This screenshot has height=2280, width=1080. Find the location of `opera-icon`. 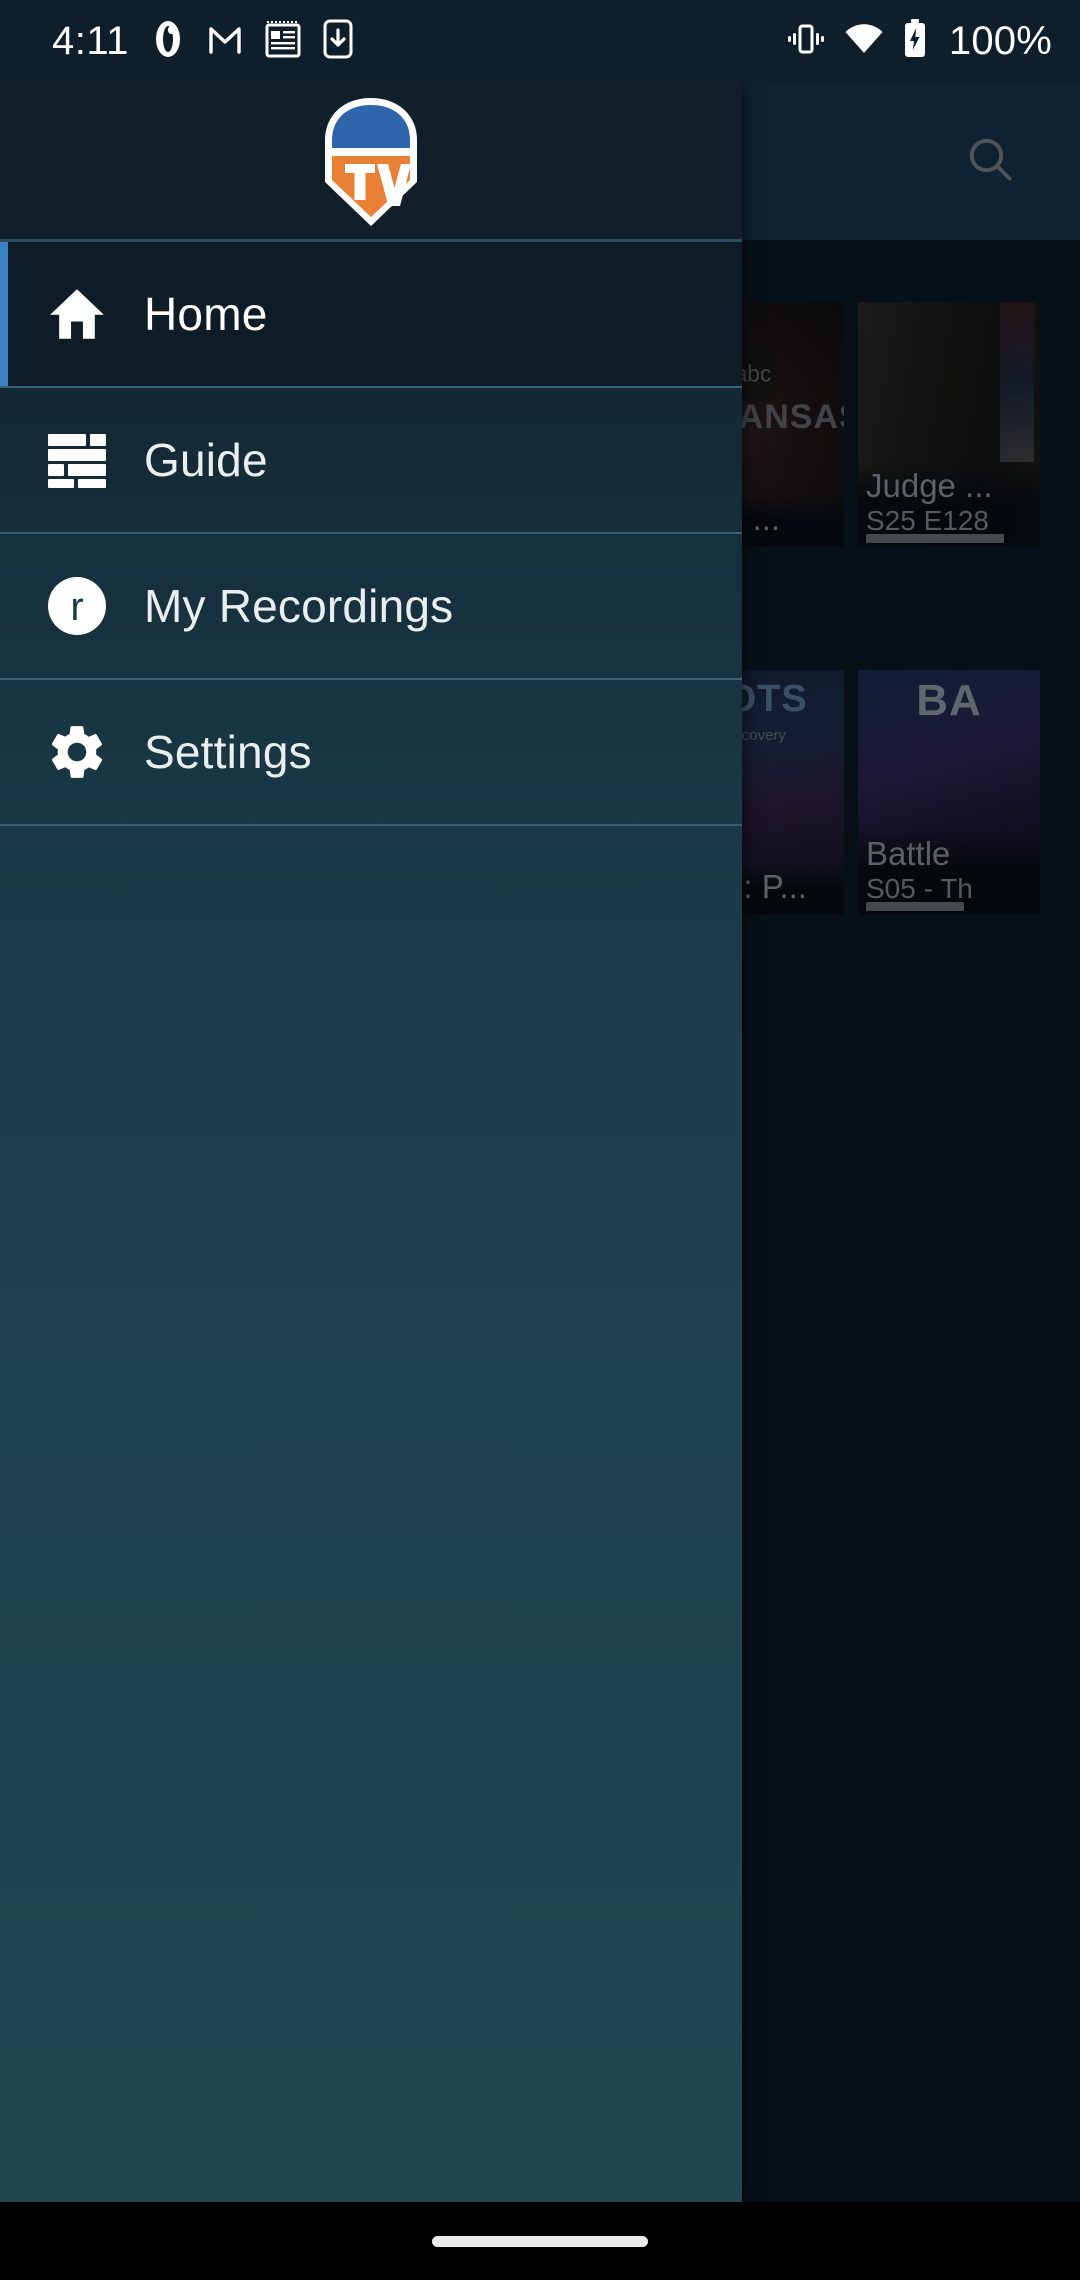

opera-icon is located at coordinates (168, 41).